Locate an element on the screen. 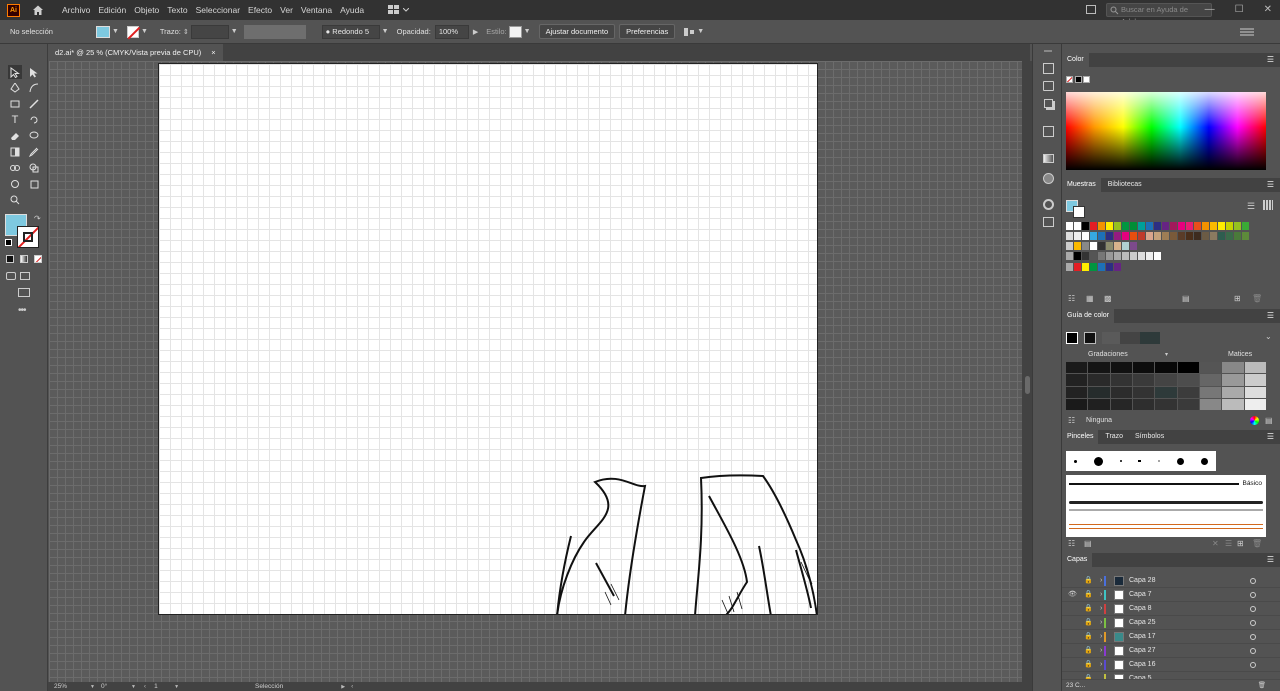 This screenshot has height=691, width=1280. guide-secondary-color is located at coordinates (1090, 338).